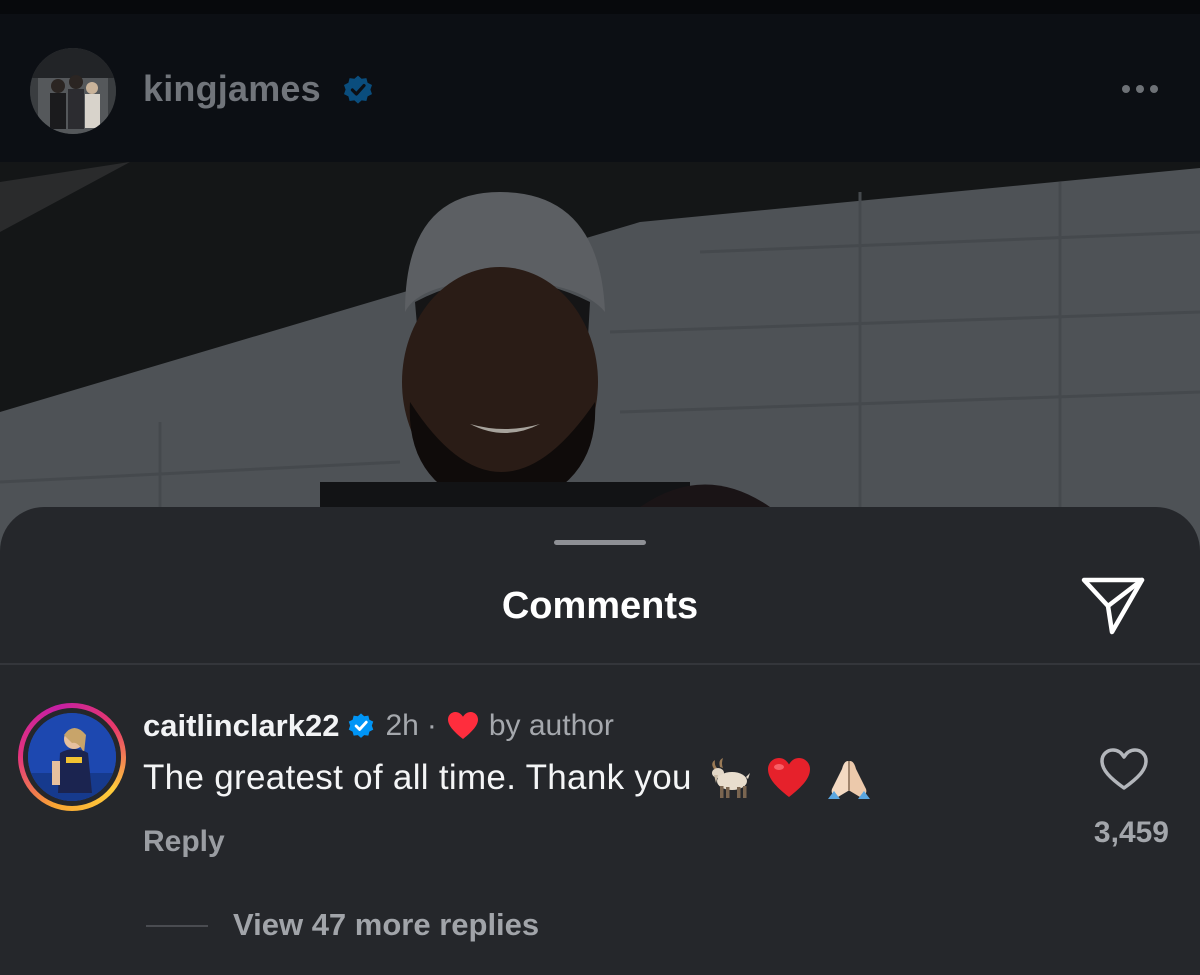 This screenshot has width=1200, height=975. What do you see at coordinates (600, 606) in the screenshot?
I see `comments-title: Comments` at bounding box center [600, 606].